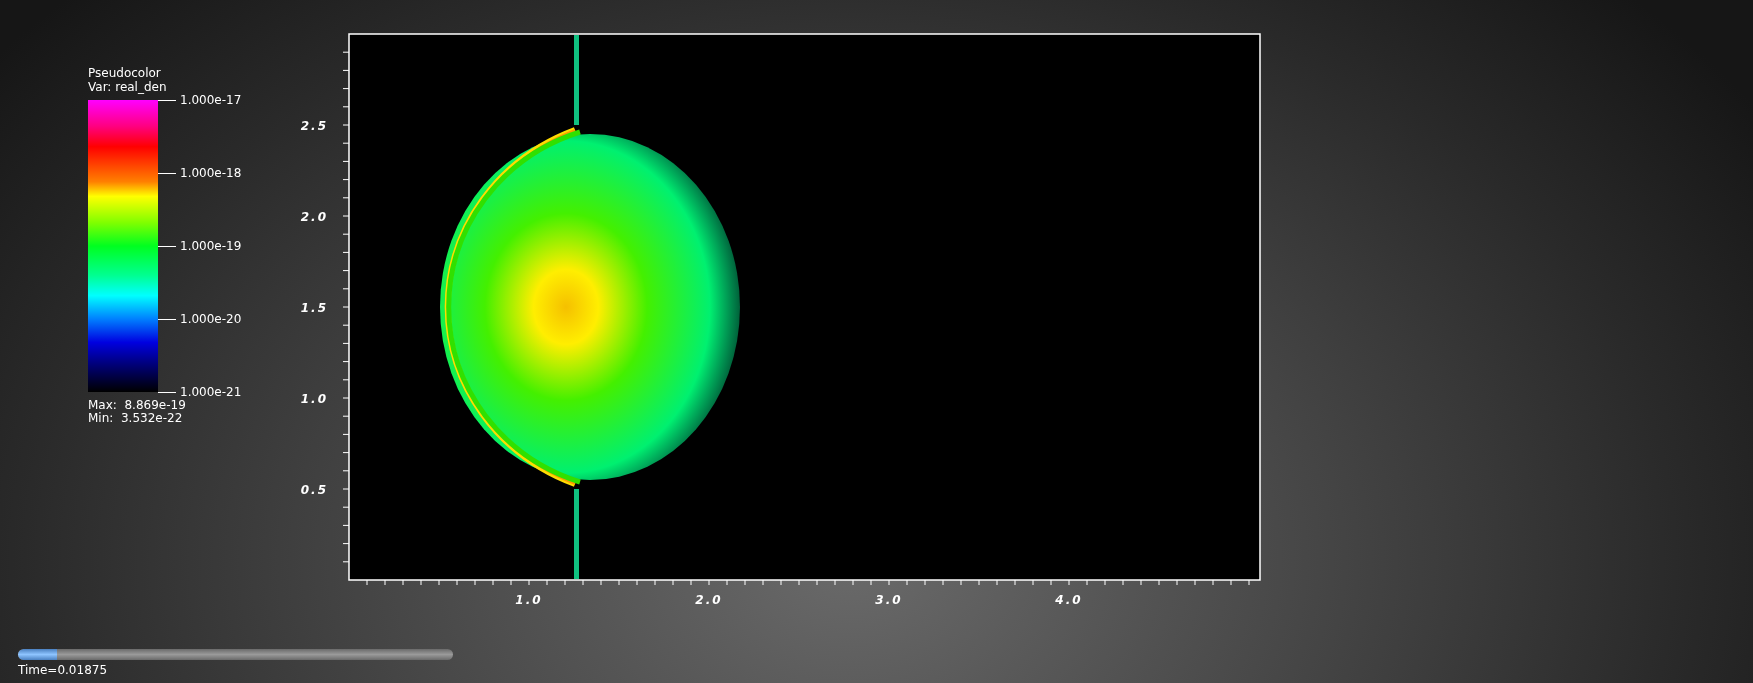  I want to click on y-tick-label: 2.0, so click(314, 217).